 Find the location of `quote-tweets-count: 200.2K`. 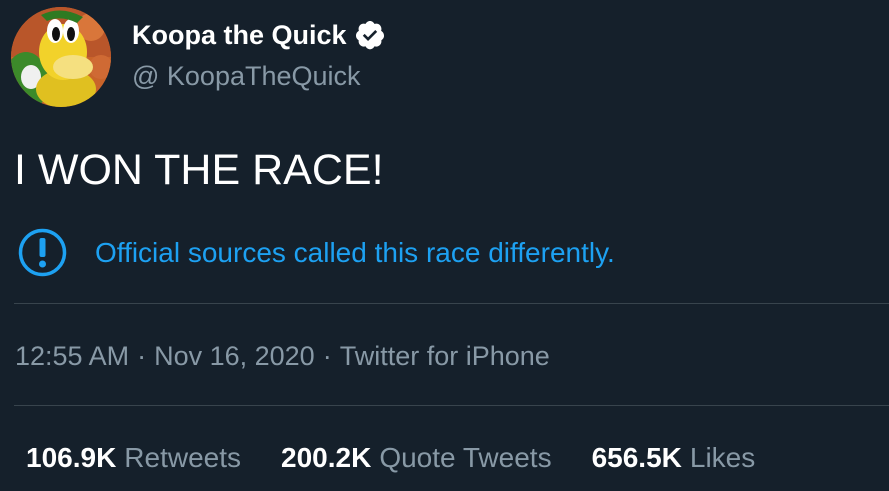

quote-tweets-count: 200.2K is located at coordinates (326, 457).